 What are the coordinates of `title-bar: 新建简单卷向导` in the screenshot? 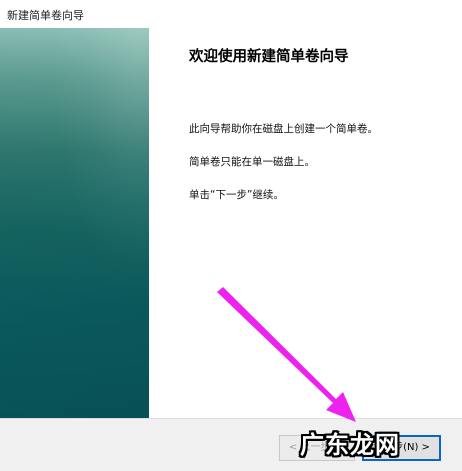 It's located at (231, 14).